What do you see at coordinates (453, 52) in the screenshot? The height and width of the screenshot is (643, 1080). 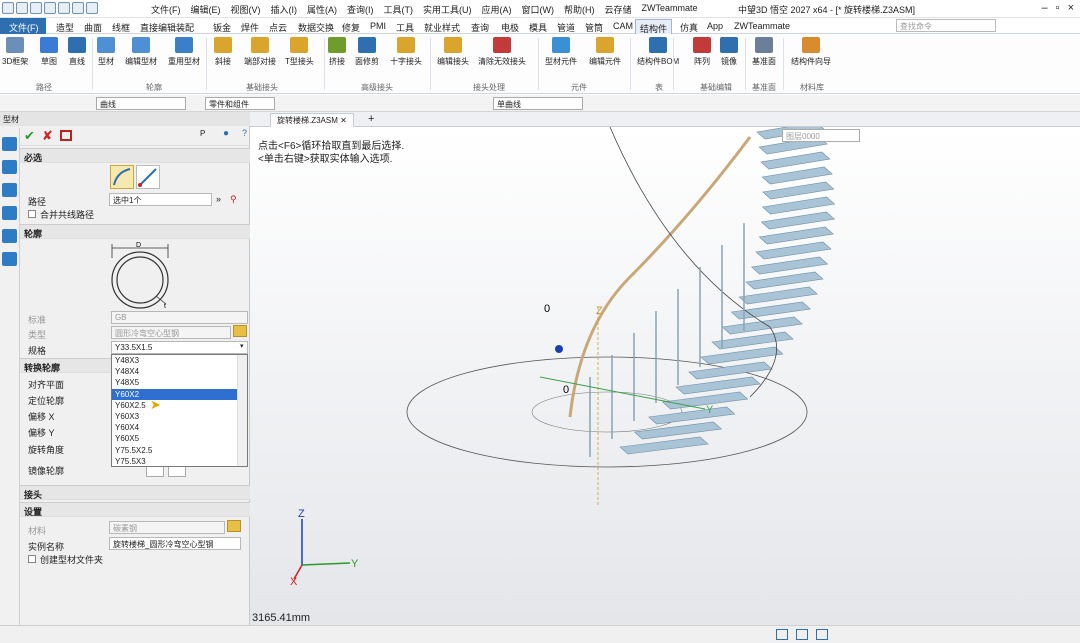 I see `ribbon-button: 编辑接头` at bounding box center [453, 52].